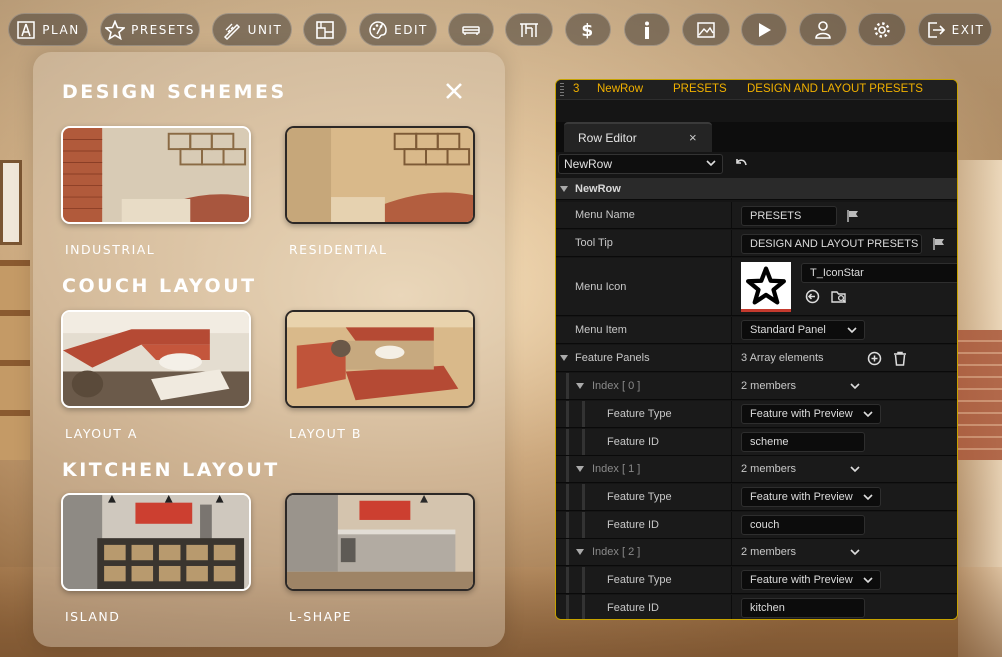 The height and width of the screenshot is (657, 1002). I want to click on tab-row-editor-label: Row Editor, so click(607, 138).